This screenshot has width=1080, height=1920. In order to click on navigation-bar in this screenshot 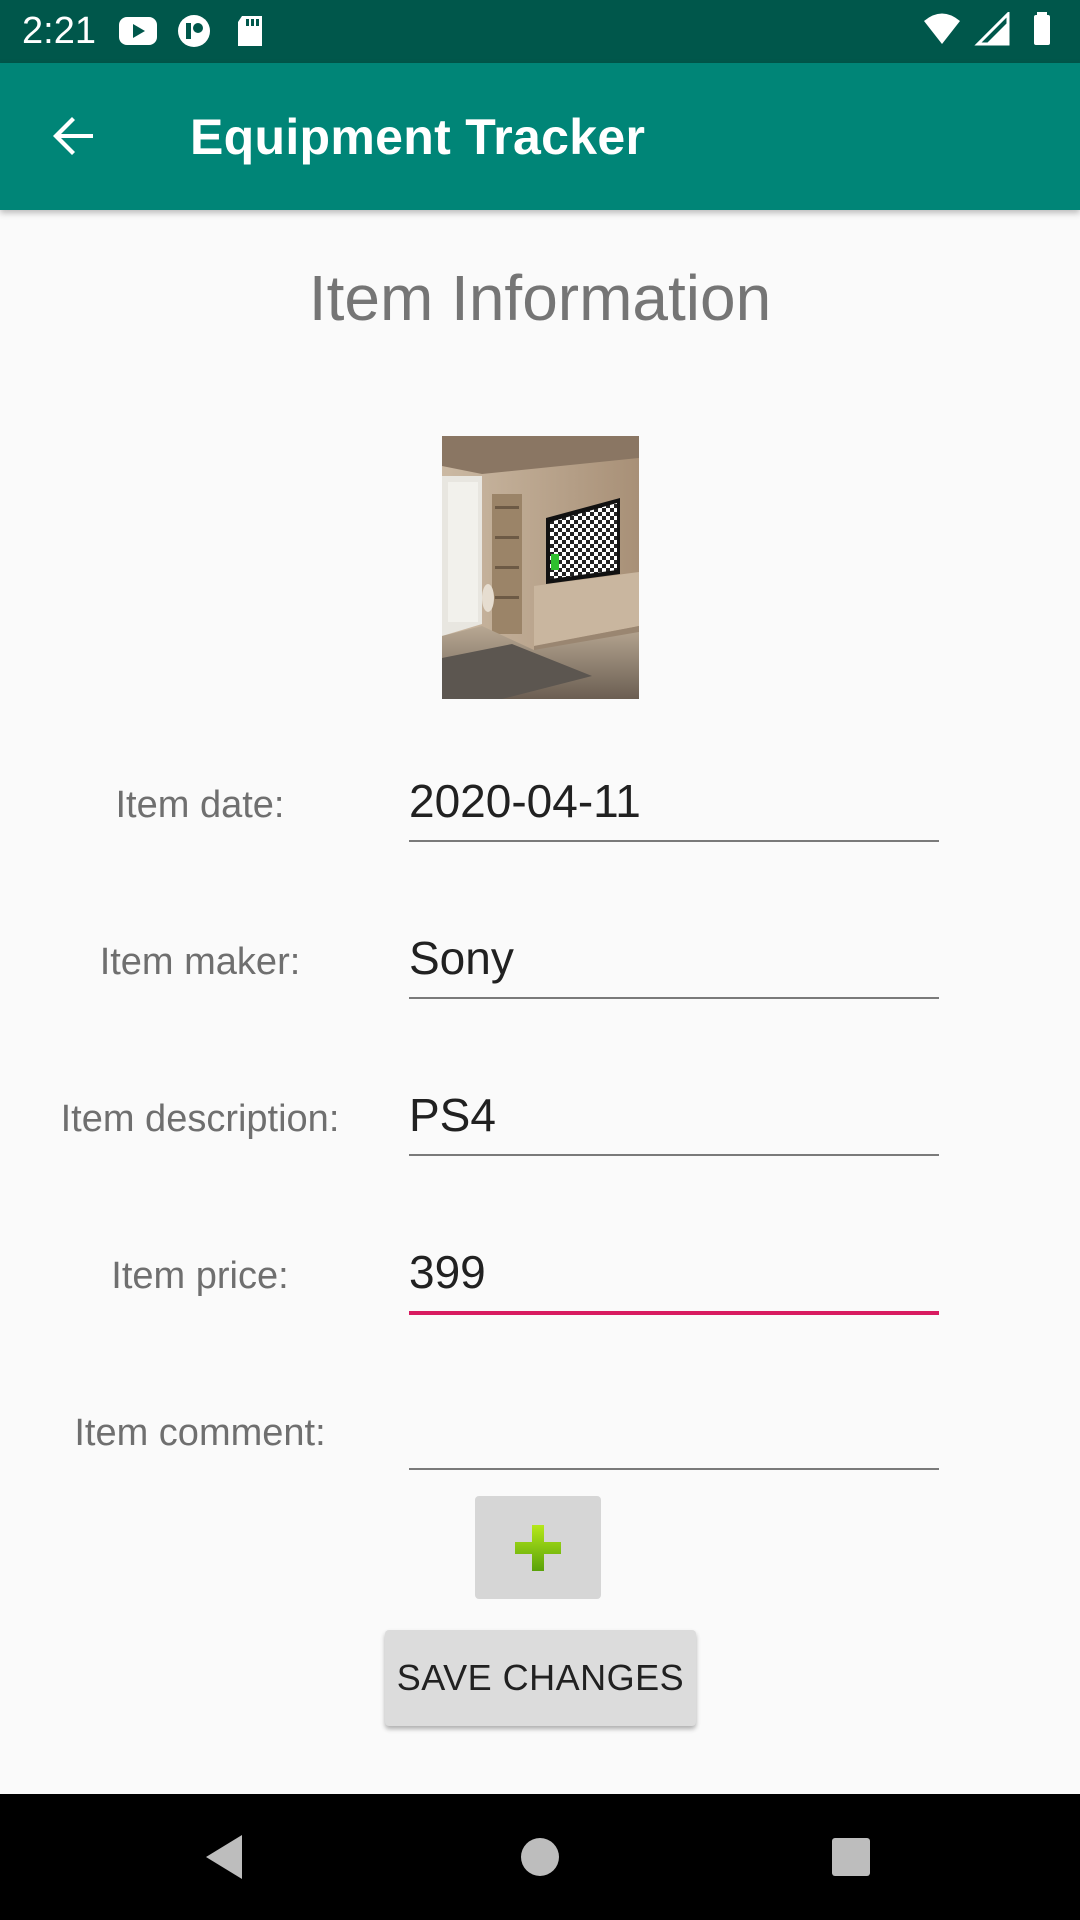, I will do `click(540, 1857)`.